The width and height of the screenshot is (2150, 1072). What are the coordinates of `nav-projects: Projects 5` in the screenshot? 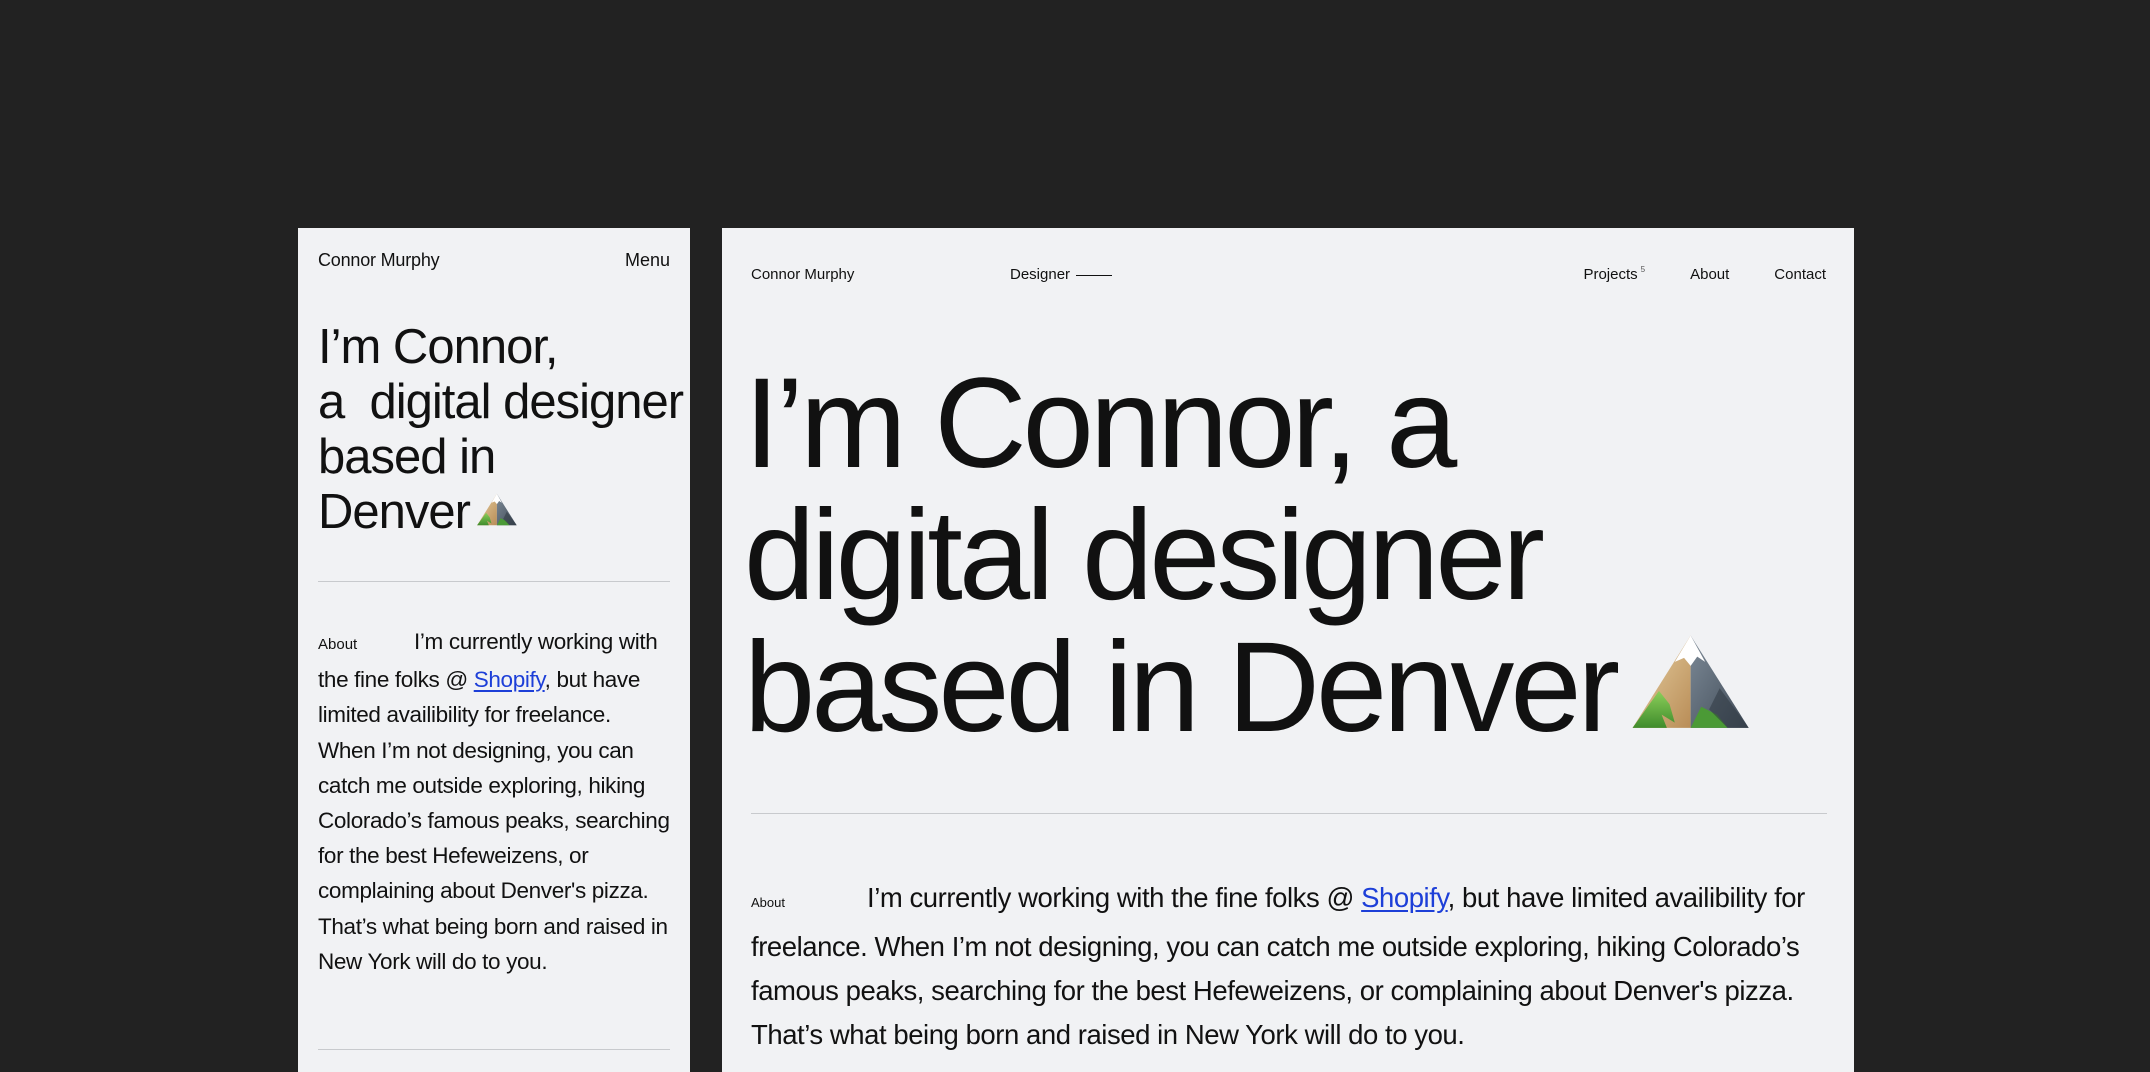 It's located at (1614, 274).